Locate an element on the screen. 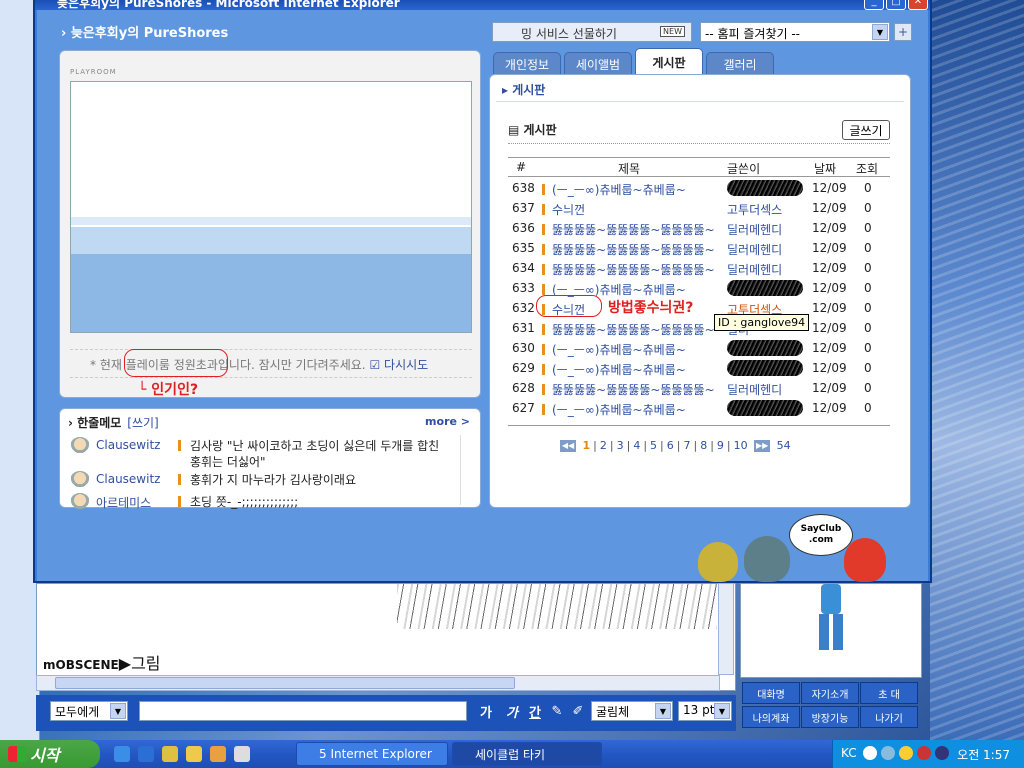  chat-horizontal-scrollbar is located at coordinates (378, 683).